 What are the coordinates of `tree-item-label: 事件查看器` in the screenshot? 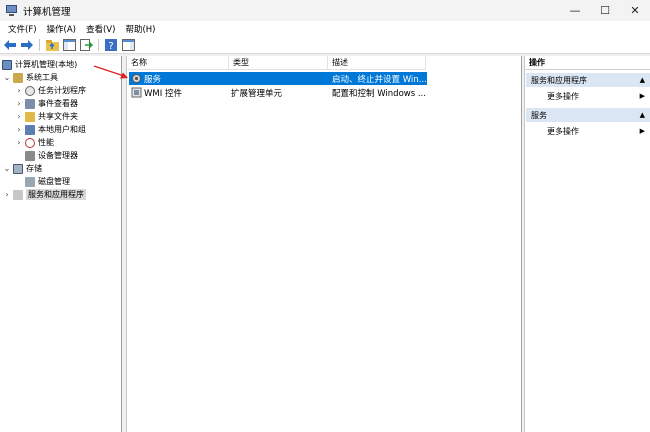 It's located at (58, 103).